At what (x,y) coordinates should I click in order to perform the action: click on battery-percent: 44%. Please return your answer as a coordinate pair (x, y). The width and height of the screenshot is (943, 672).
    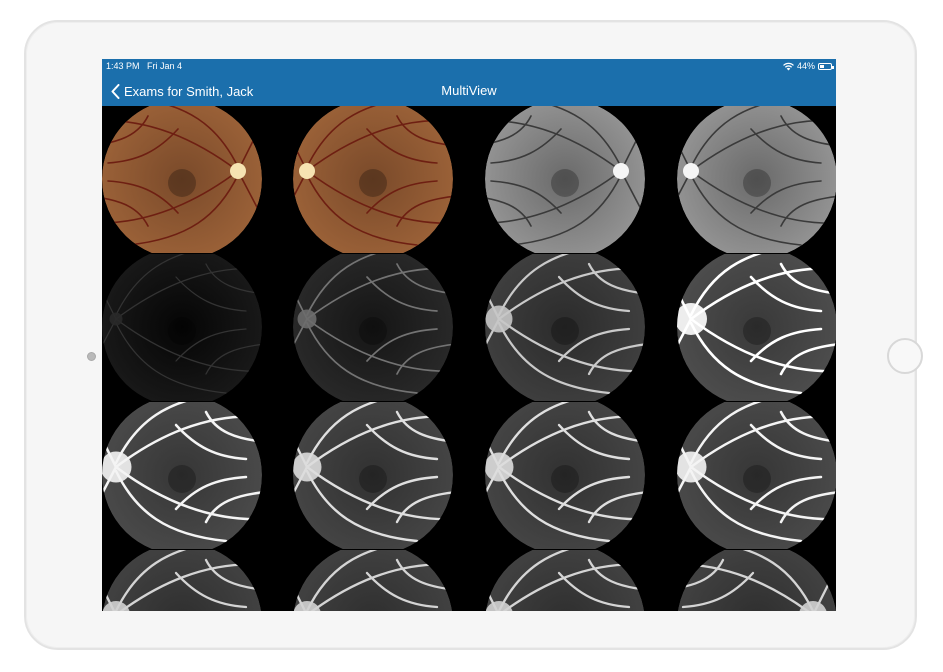
    Looking at the image, I should click on (805, 66).